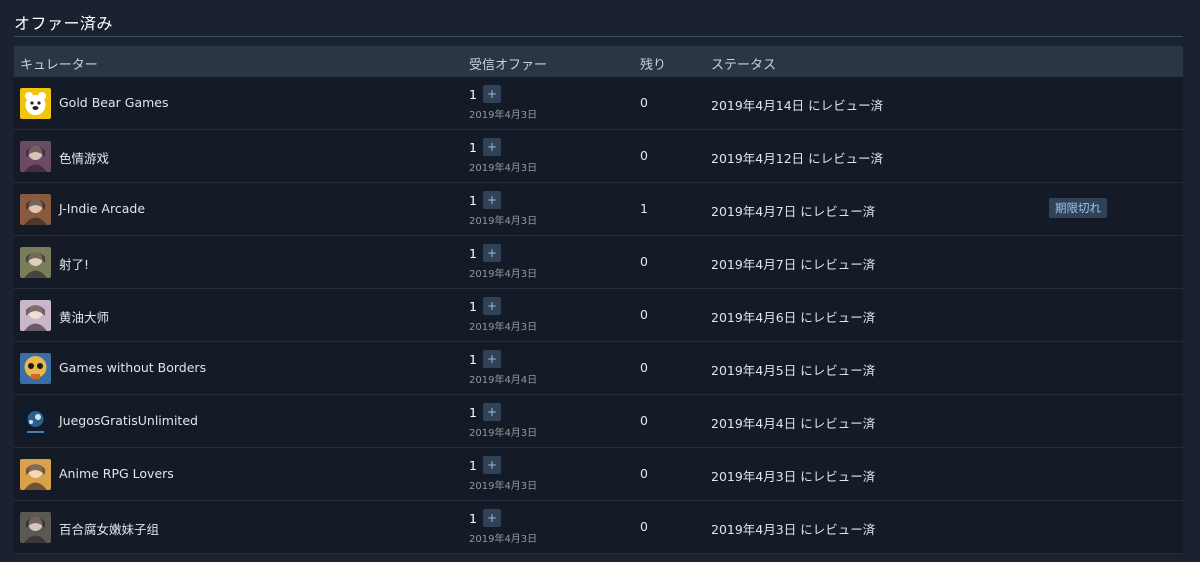 Image resolution: width=1200 pixels, height=562 pixels. I want to click on curator-name-link: 色情游戏, so click(84, 157).